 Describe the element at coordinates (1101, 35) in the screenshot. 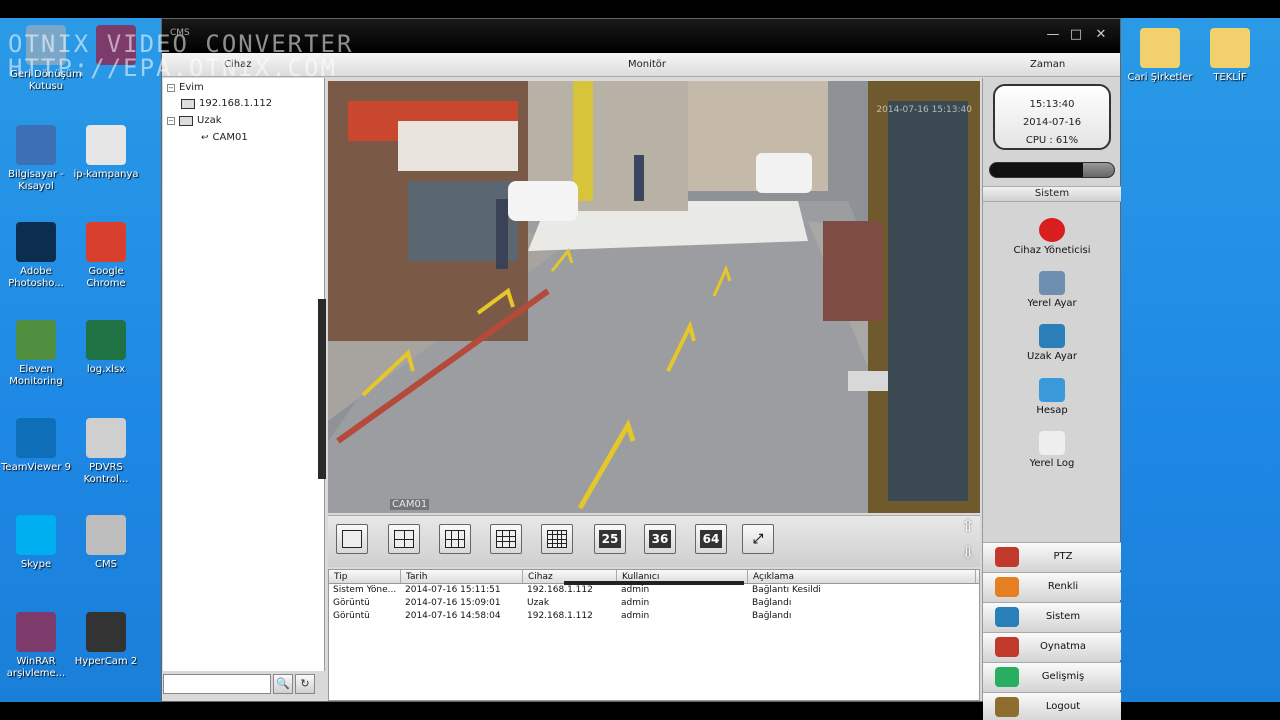

I see `close-button: ✕` at that location.